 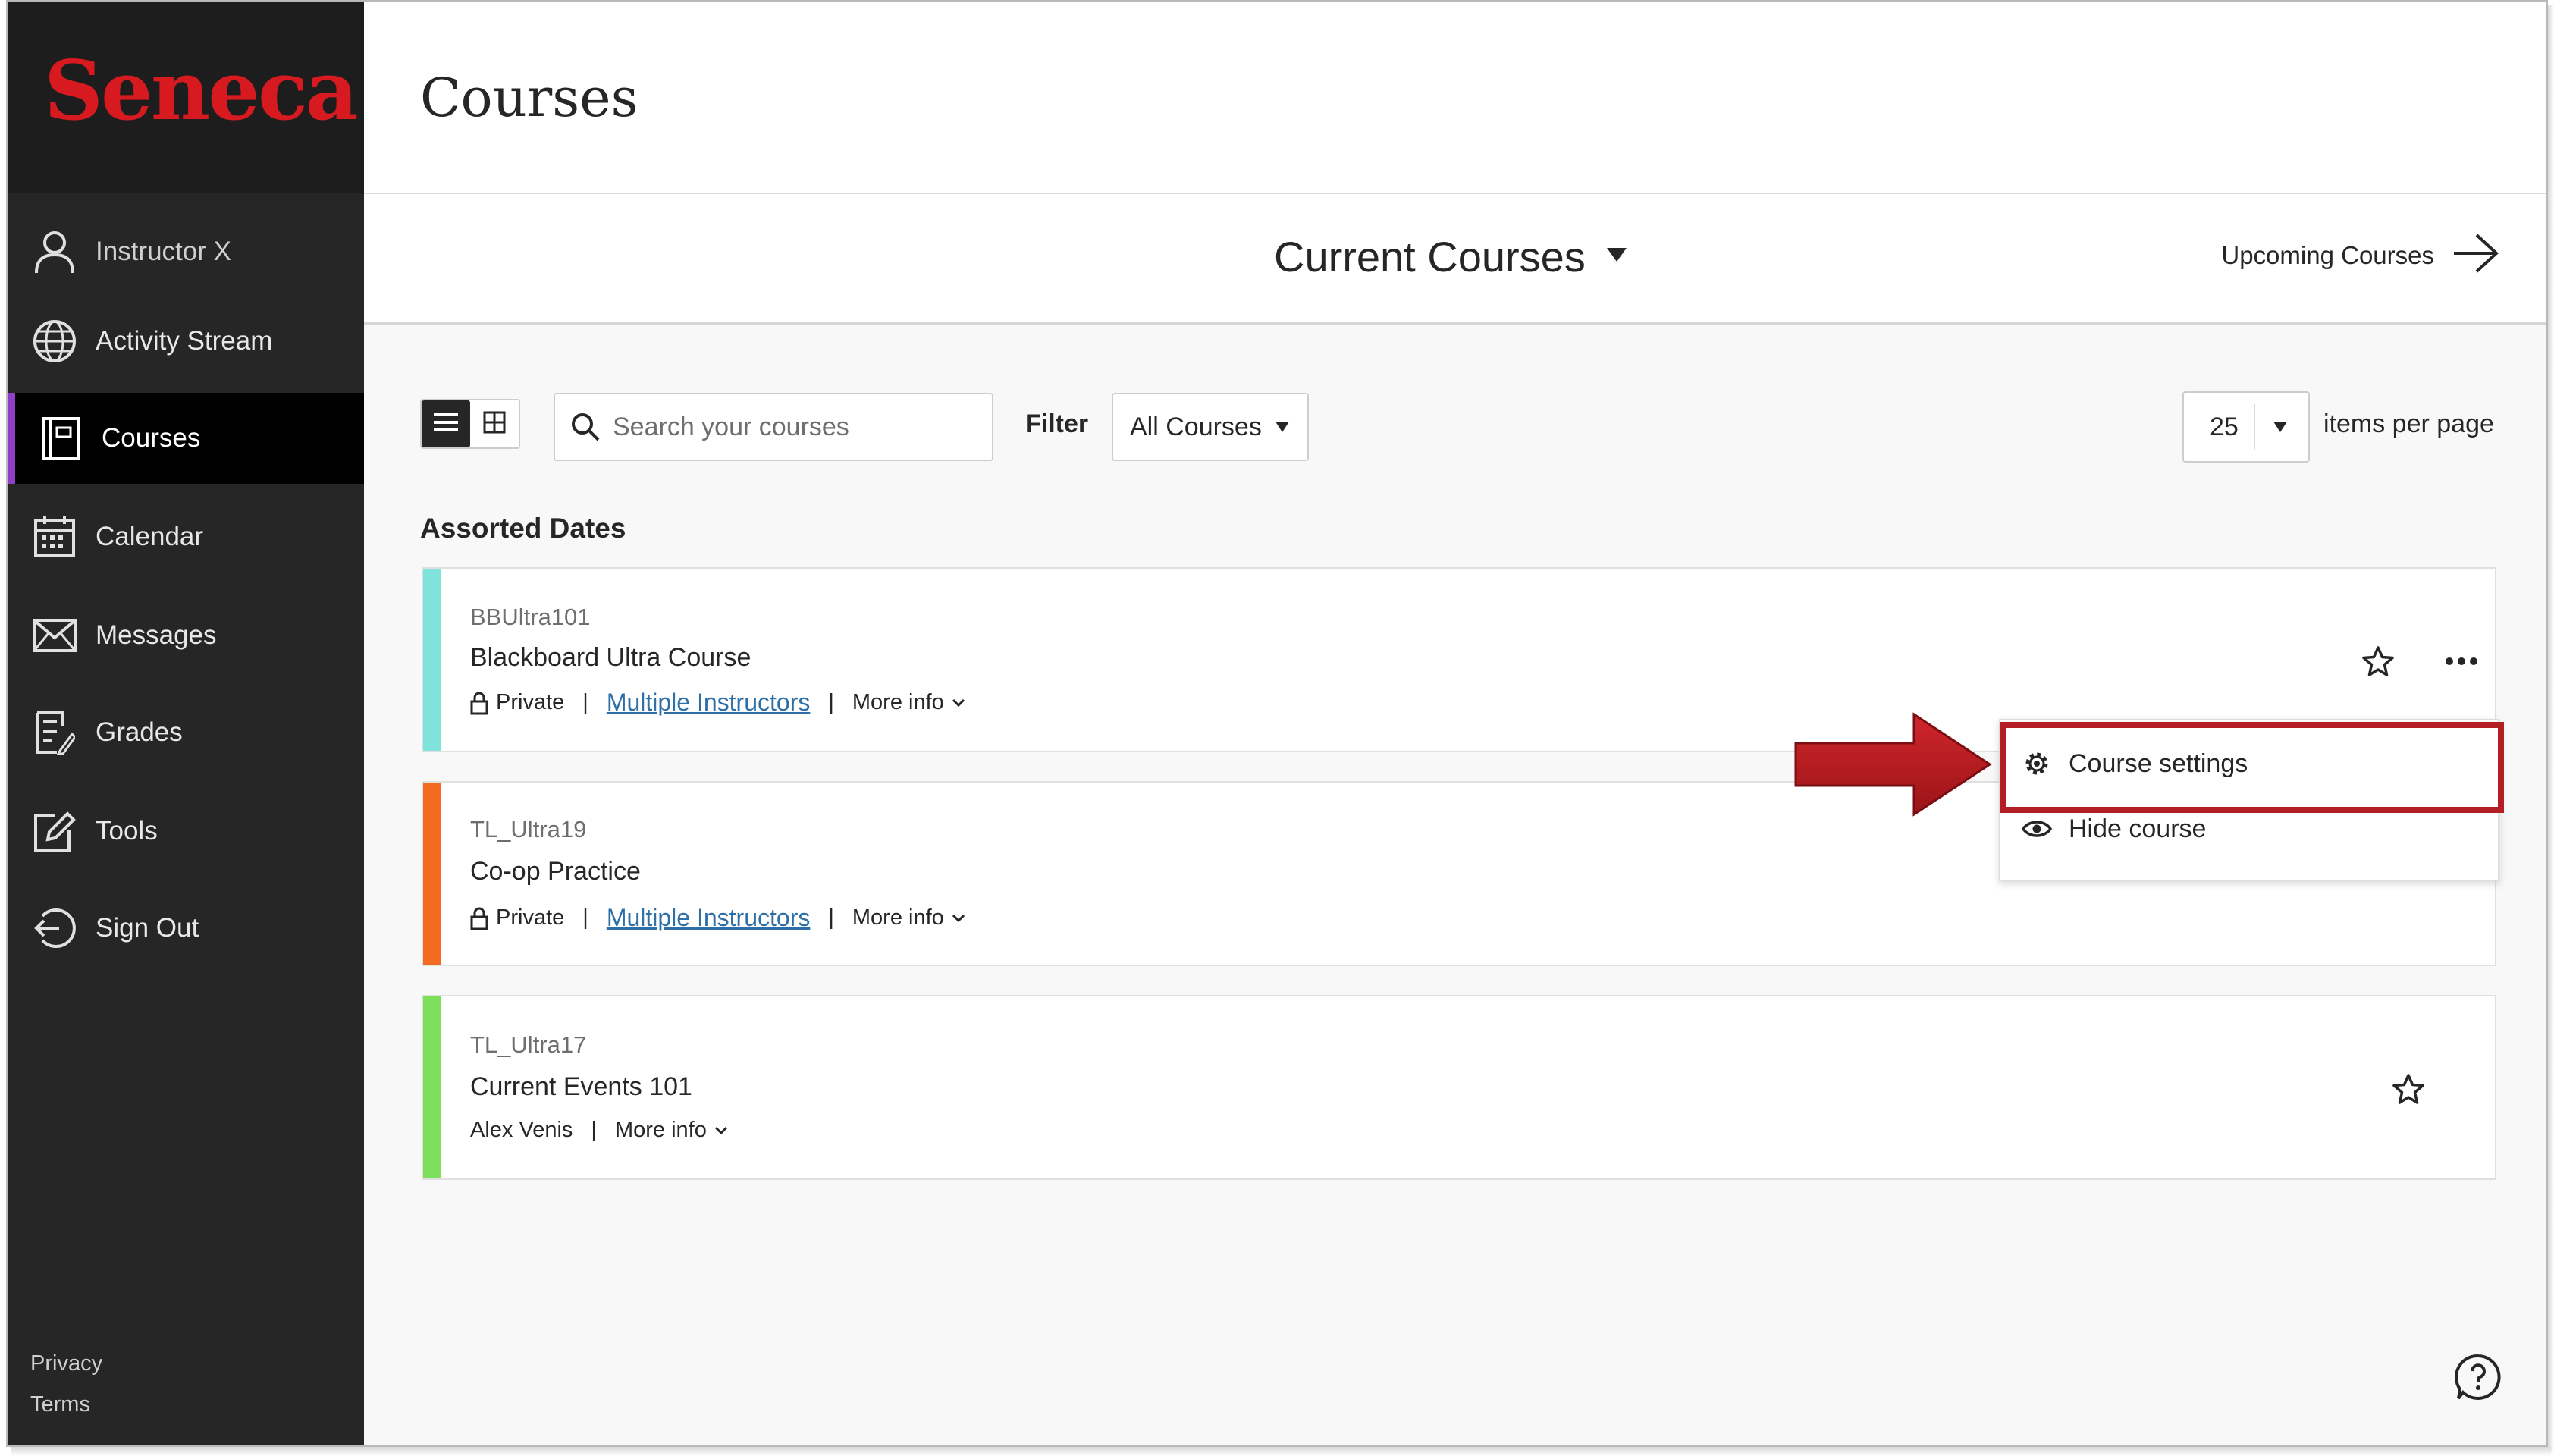 I want to click on logo-area: Seneca, so click(x=186, y=97).